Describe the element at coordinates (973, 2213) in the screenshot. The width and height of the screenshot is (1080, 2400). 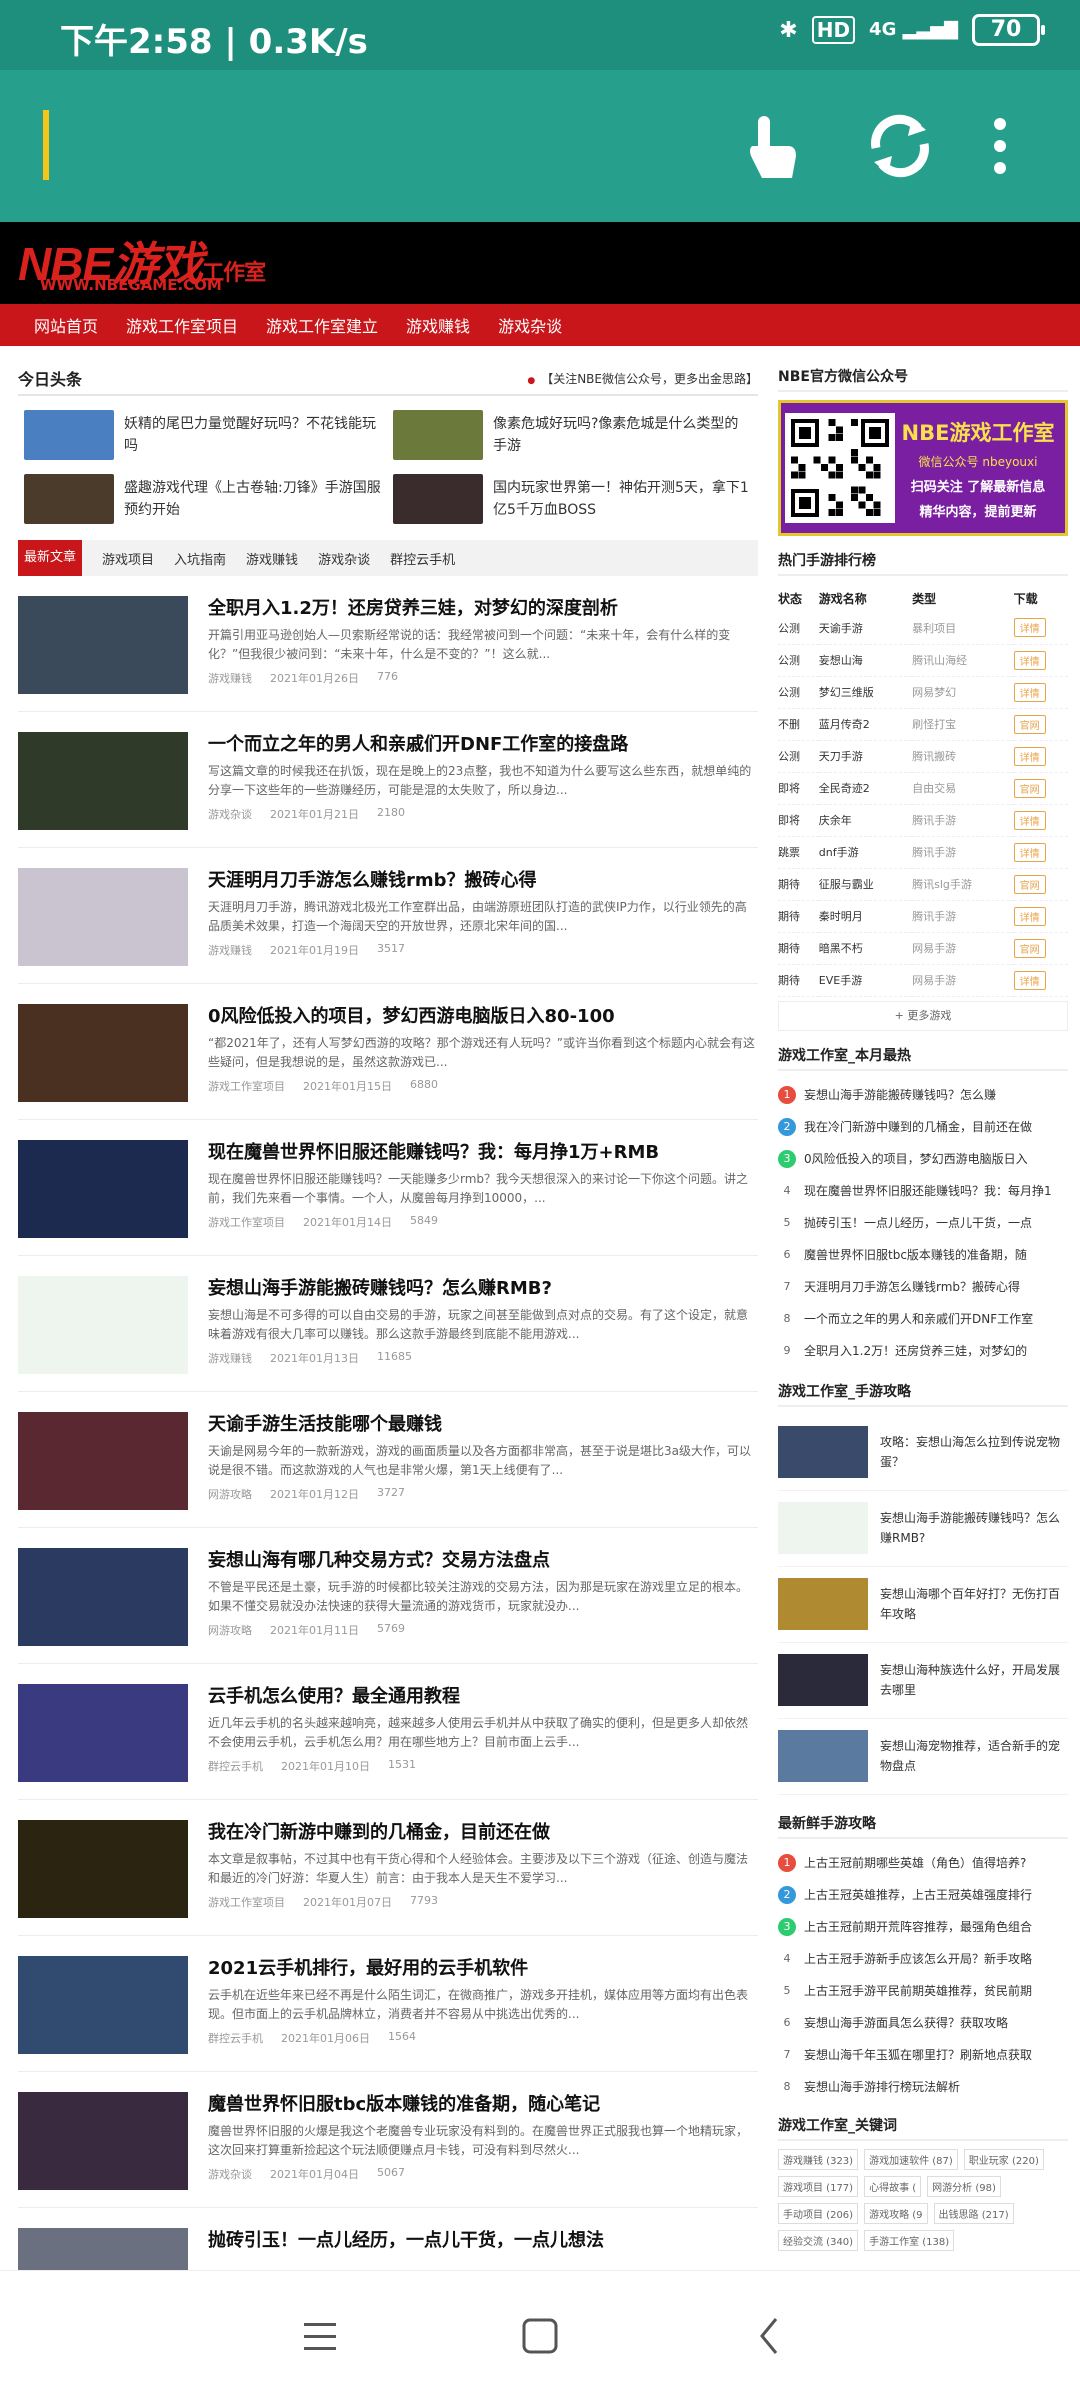
I see `keyword-tag: 出钱思路 (217)` at that location.